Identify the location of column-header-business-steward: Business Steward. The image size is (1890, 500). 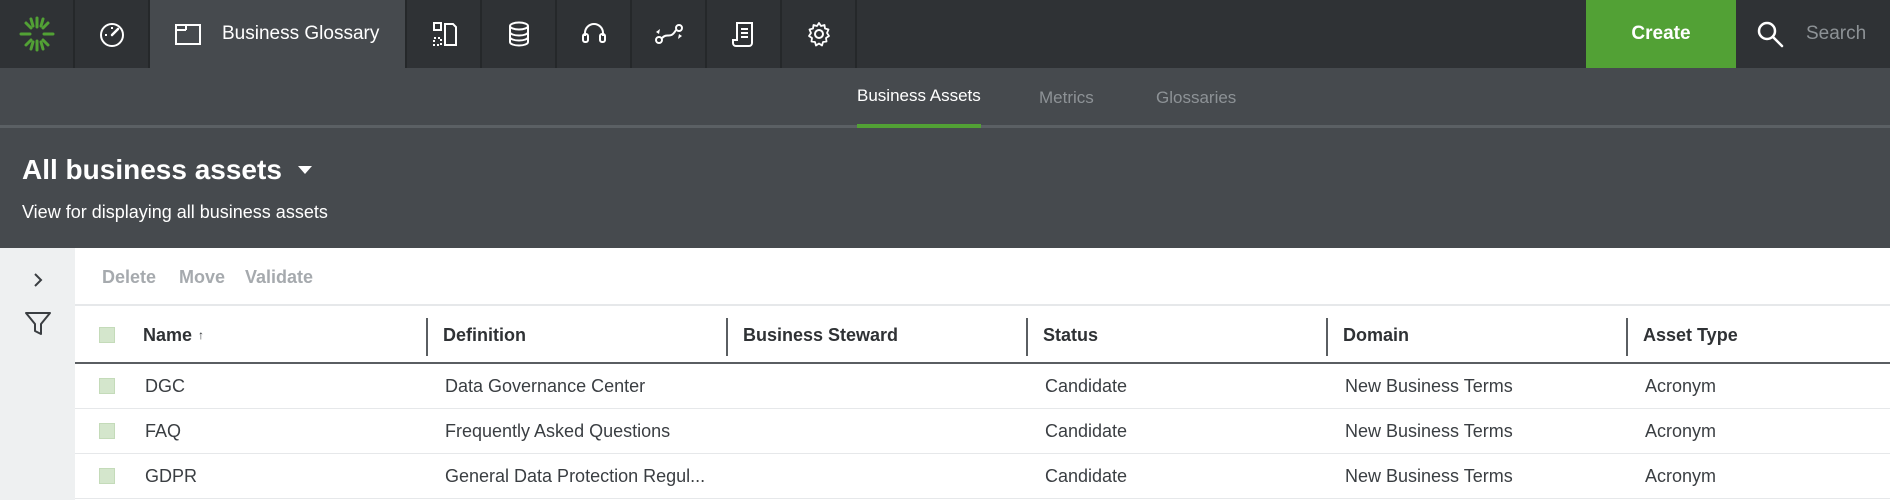
(820, 335).